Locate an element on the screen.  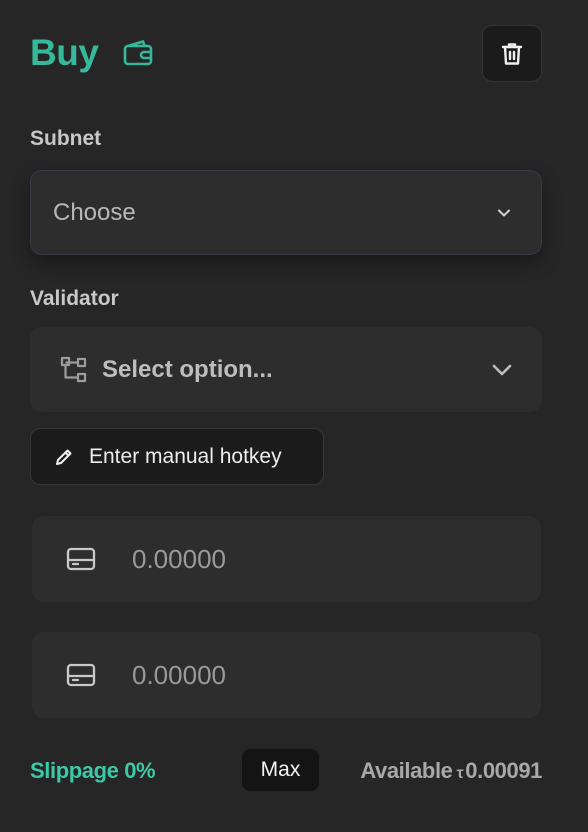
delete-button is located at coordinates (512, 53).